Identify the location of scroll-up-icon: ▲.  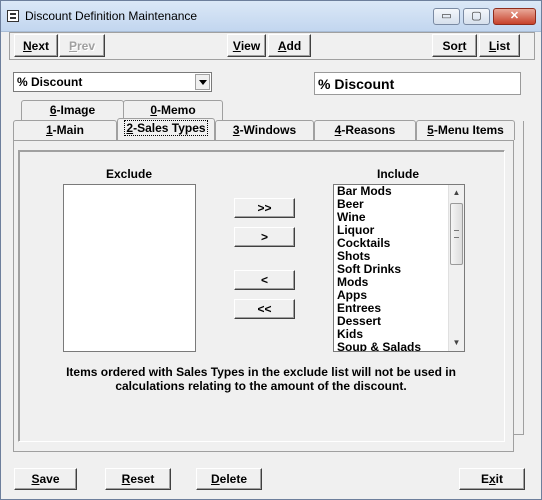
(456, 193).